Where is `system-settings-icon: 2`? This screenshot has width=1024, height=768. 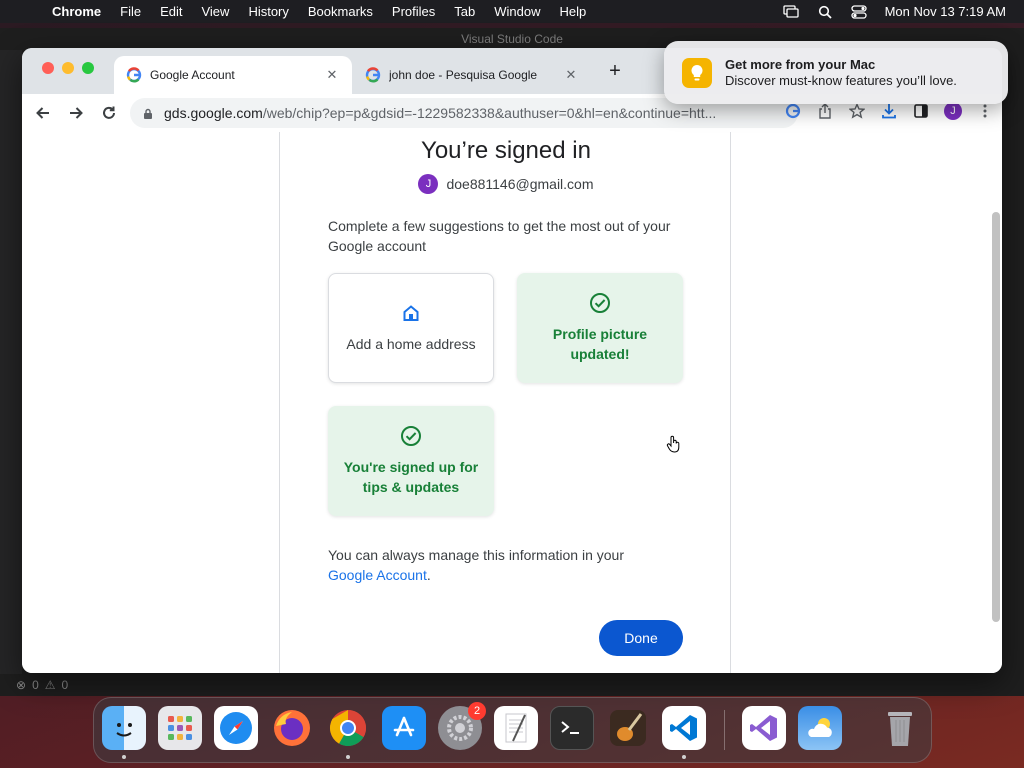
system-settings-icon: 2 is located at coordinates (462, 726).